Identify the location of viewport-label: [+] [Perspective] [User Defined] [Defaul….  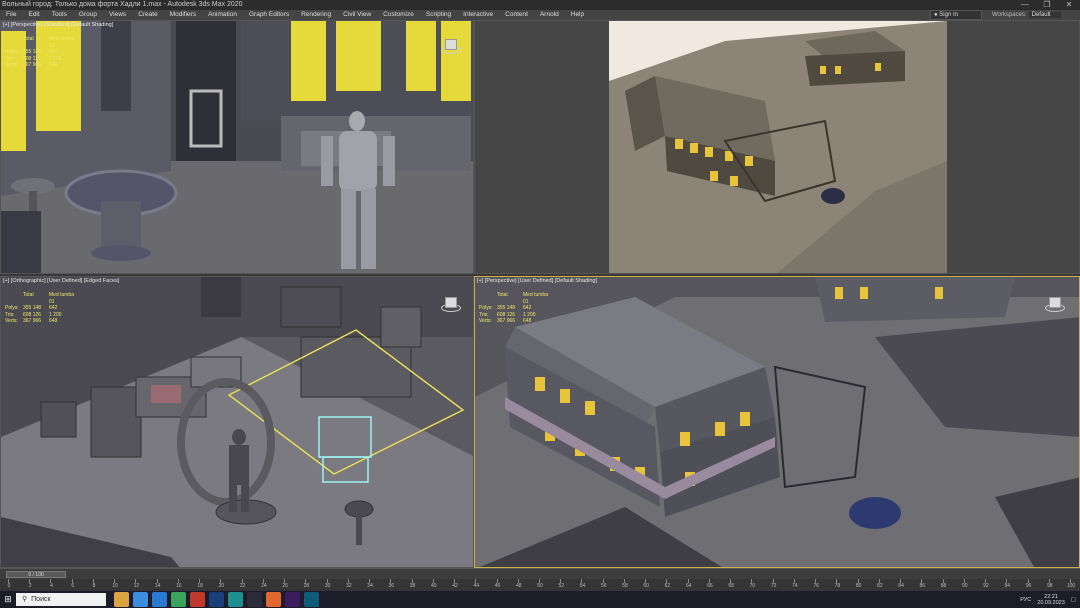
(537, 281).